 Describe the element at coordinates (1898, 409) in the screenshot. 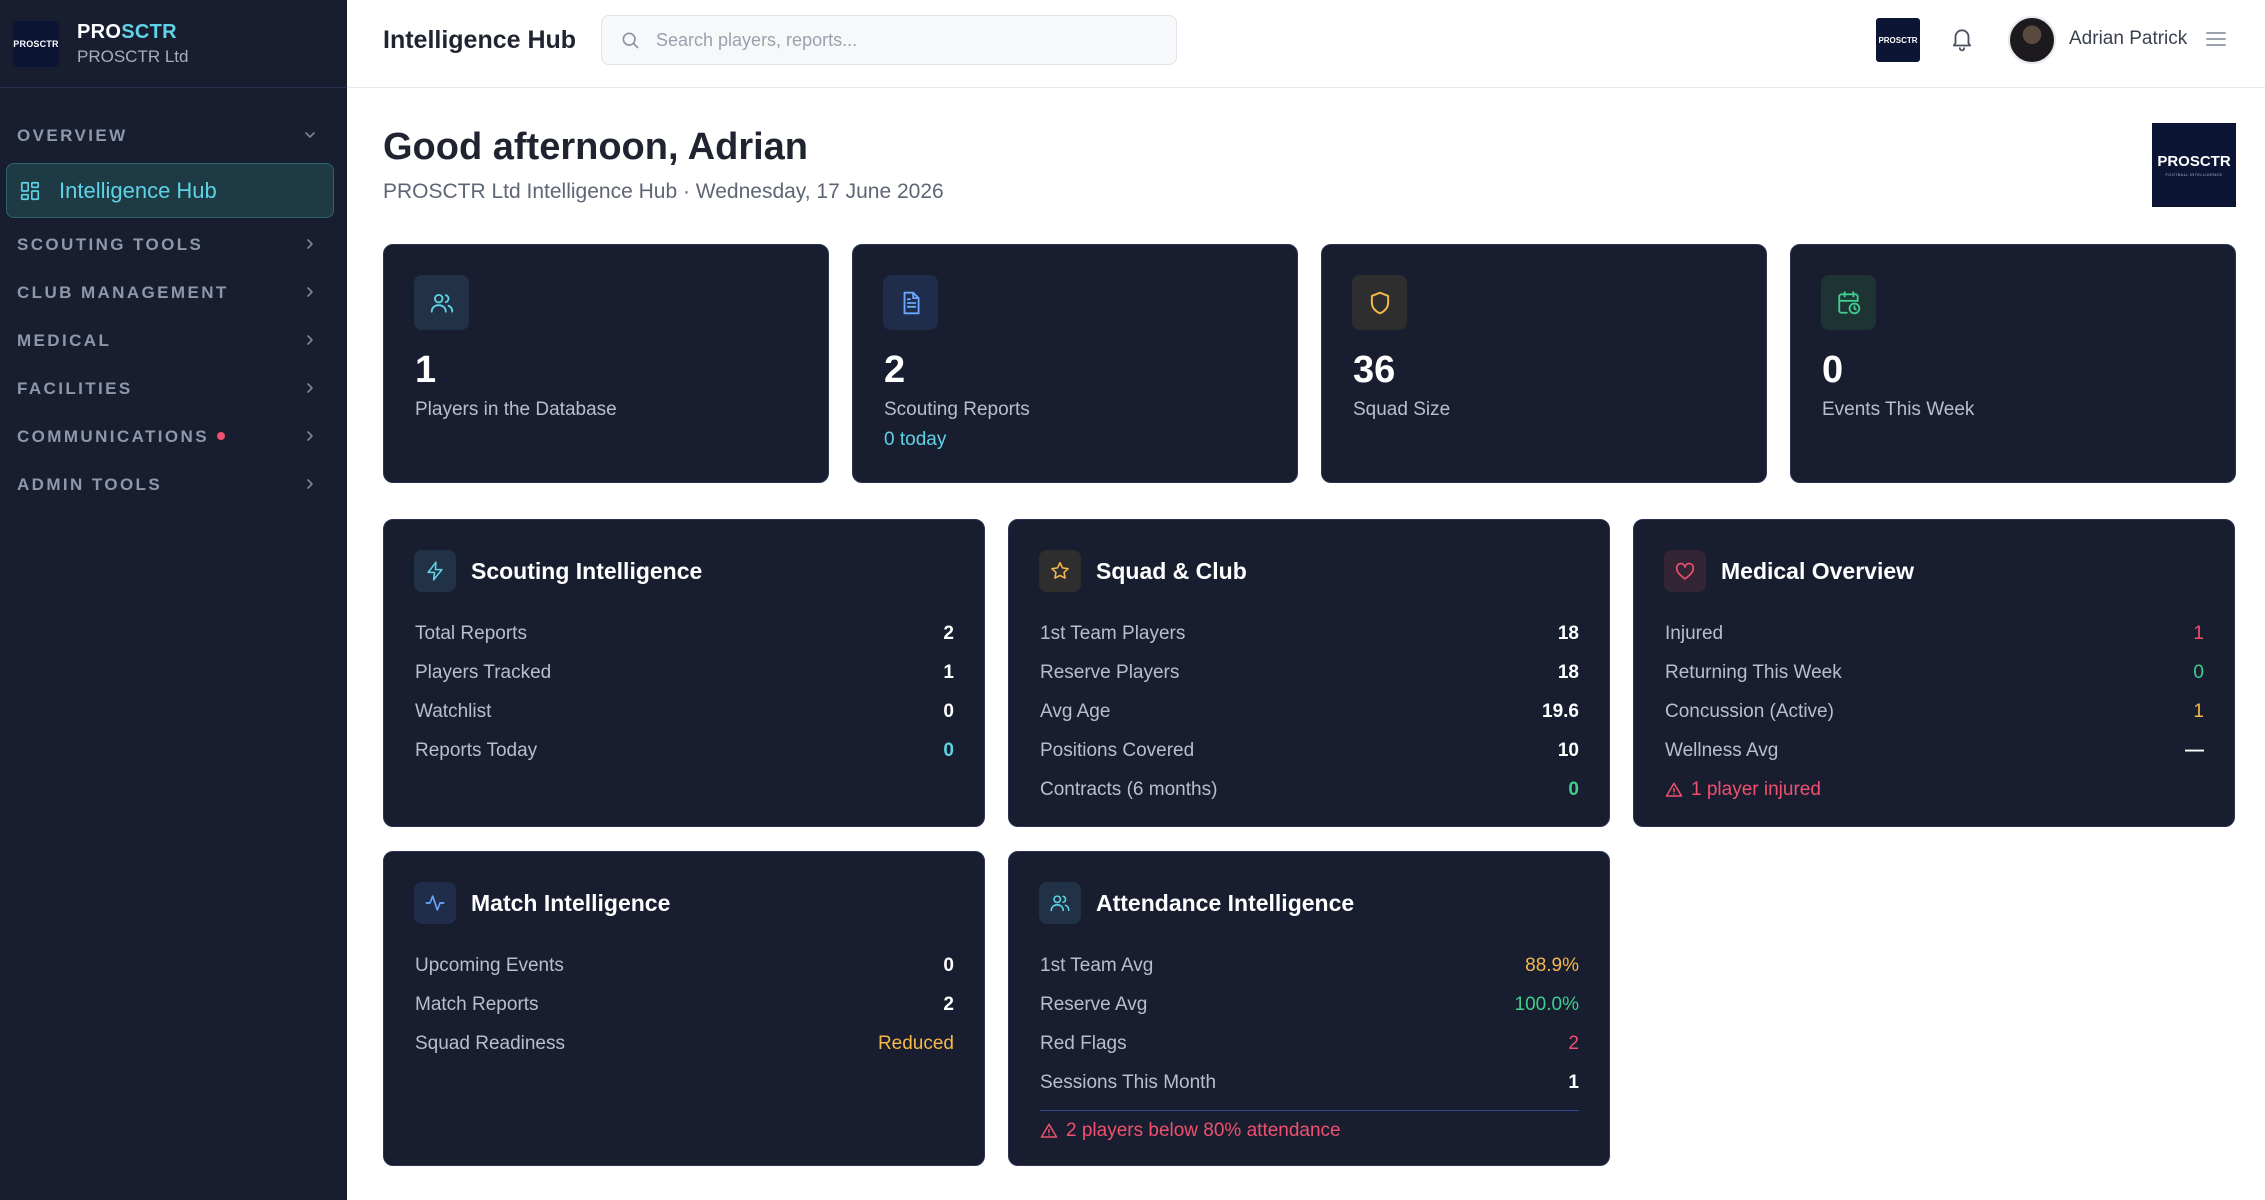

I see `stat-label: Events This Week` at that location.